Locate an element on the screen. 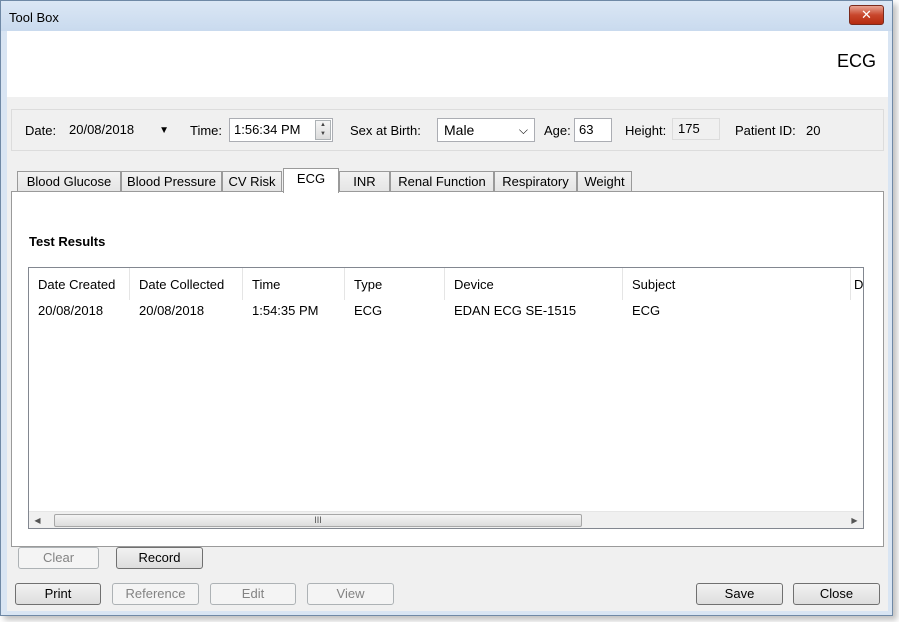 The width and height of the screenshot is (899, 622). save-button-label: Save is located at coordinates (739, 593).